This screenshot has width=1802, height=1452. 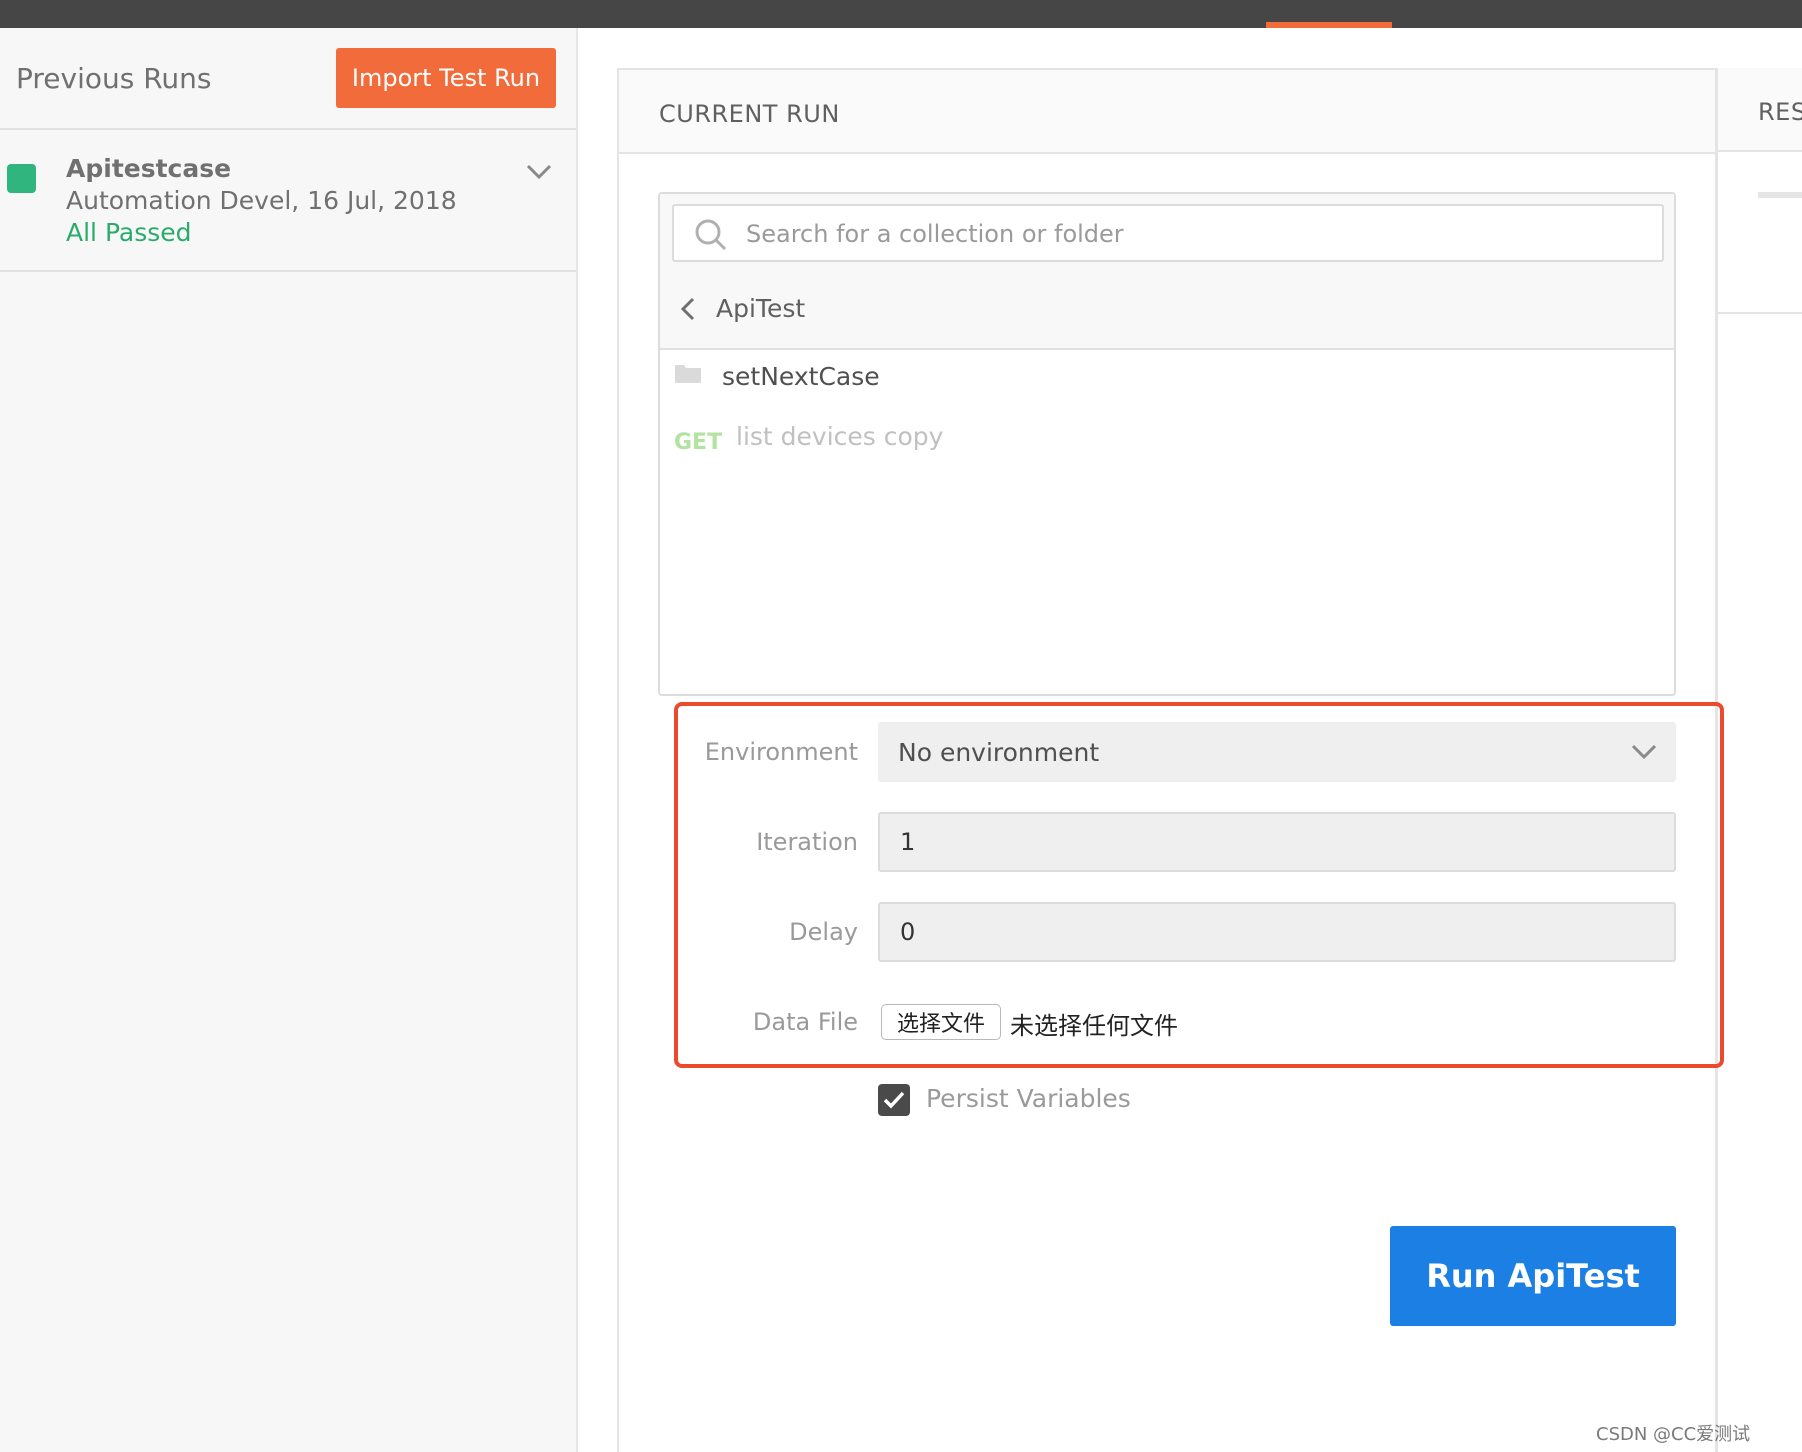 I want to click on request-label: list devices copy, so click(x=840, y=436).